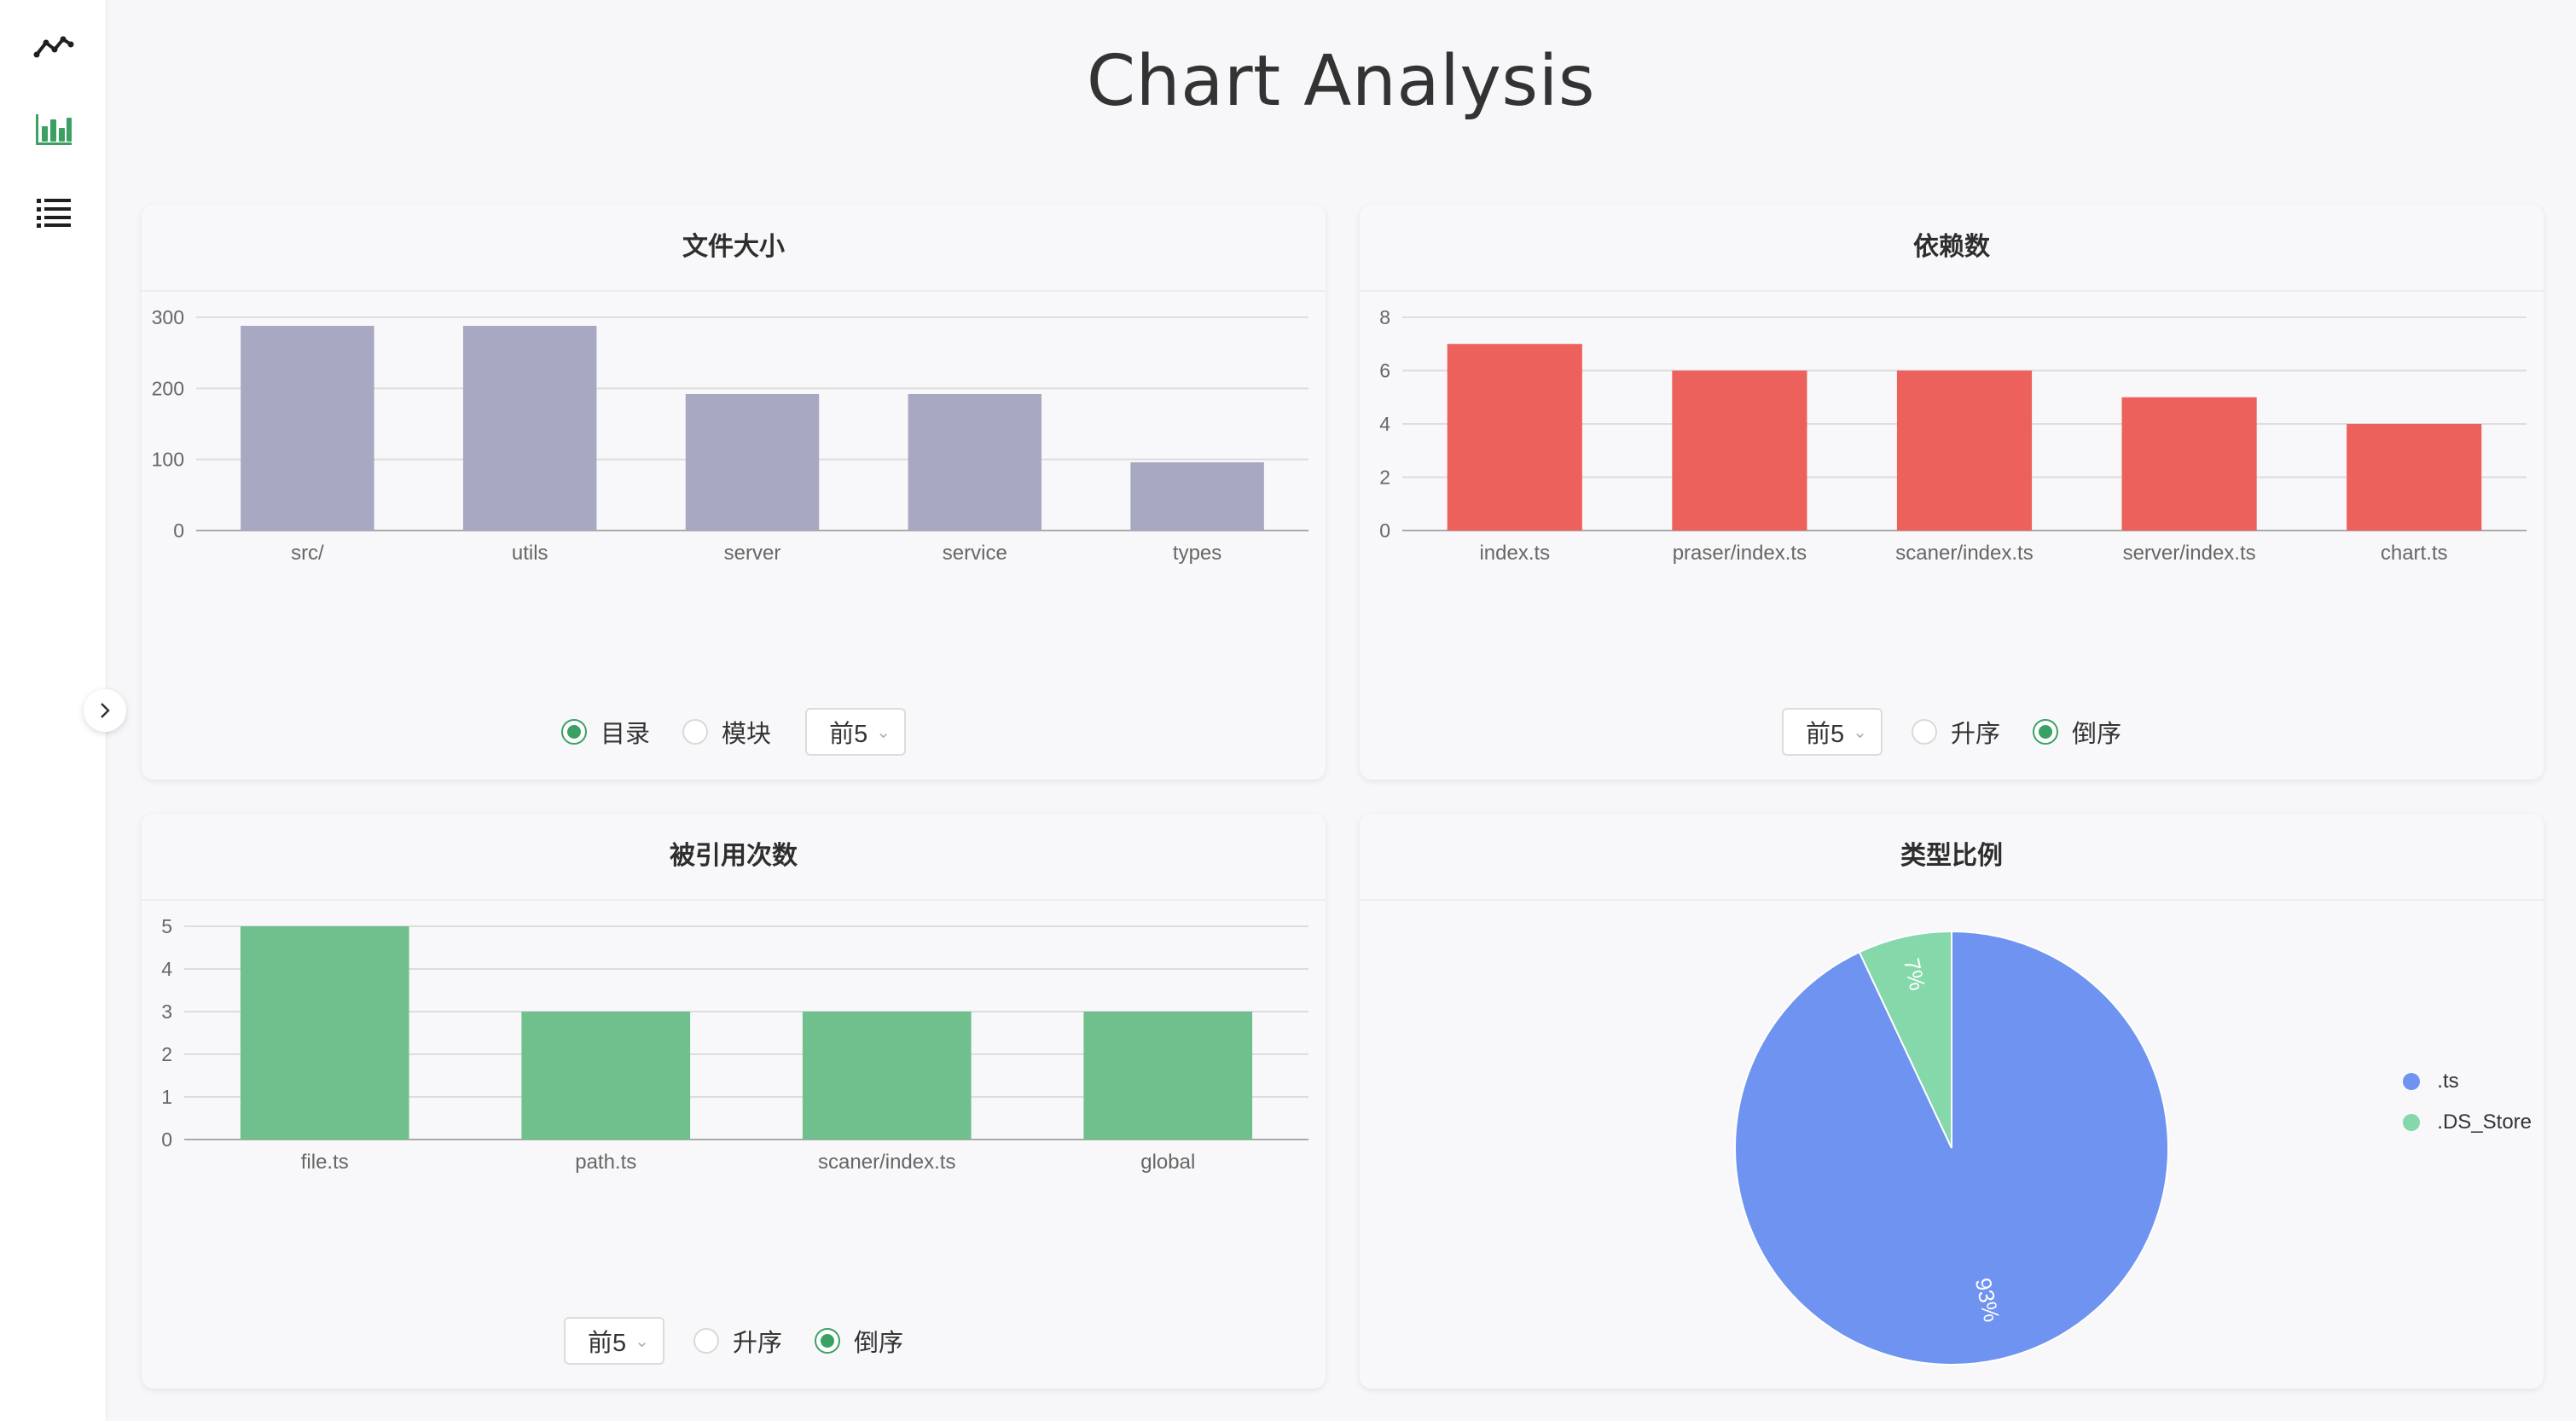 This screenshot has height=1421, width=2576. What do you see at coordinates (166, 1011) in the screenshot?
I see `y-tick-label: 3` at bounding box center [166, 1011].